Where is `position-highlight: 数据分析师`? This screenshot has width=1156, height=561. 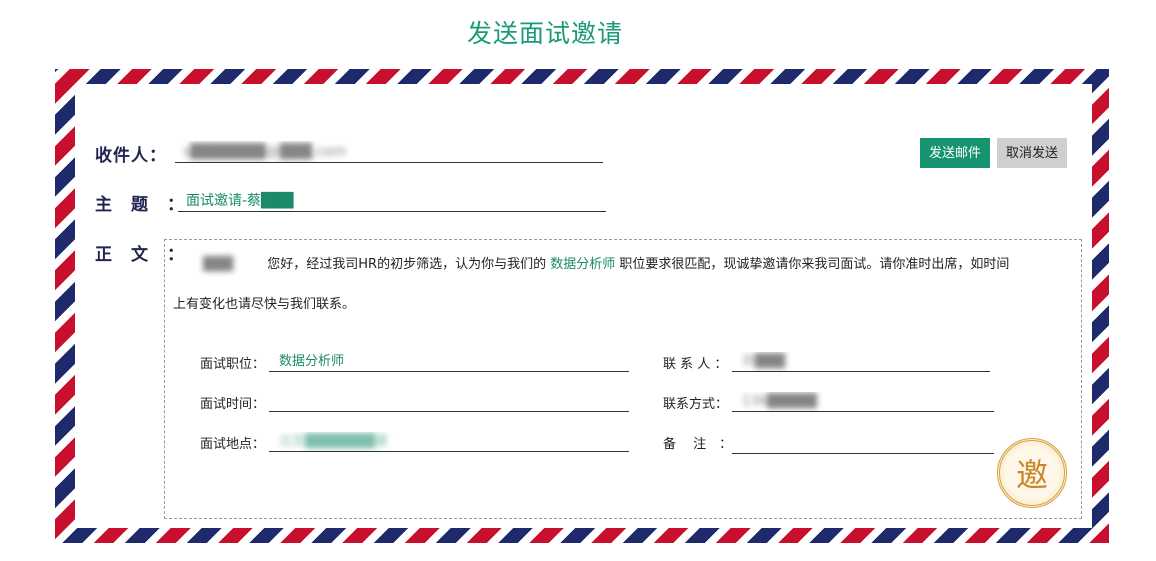 position-highlight: 数据分析师 is located at coordinates (583, 264).